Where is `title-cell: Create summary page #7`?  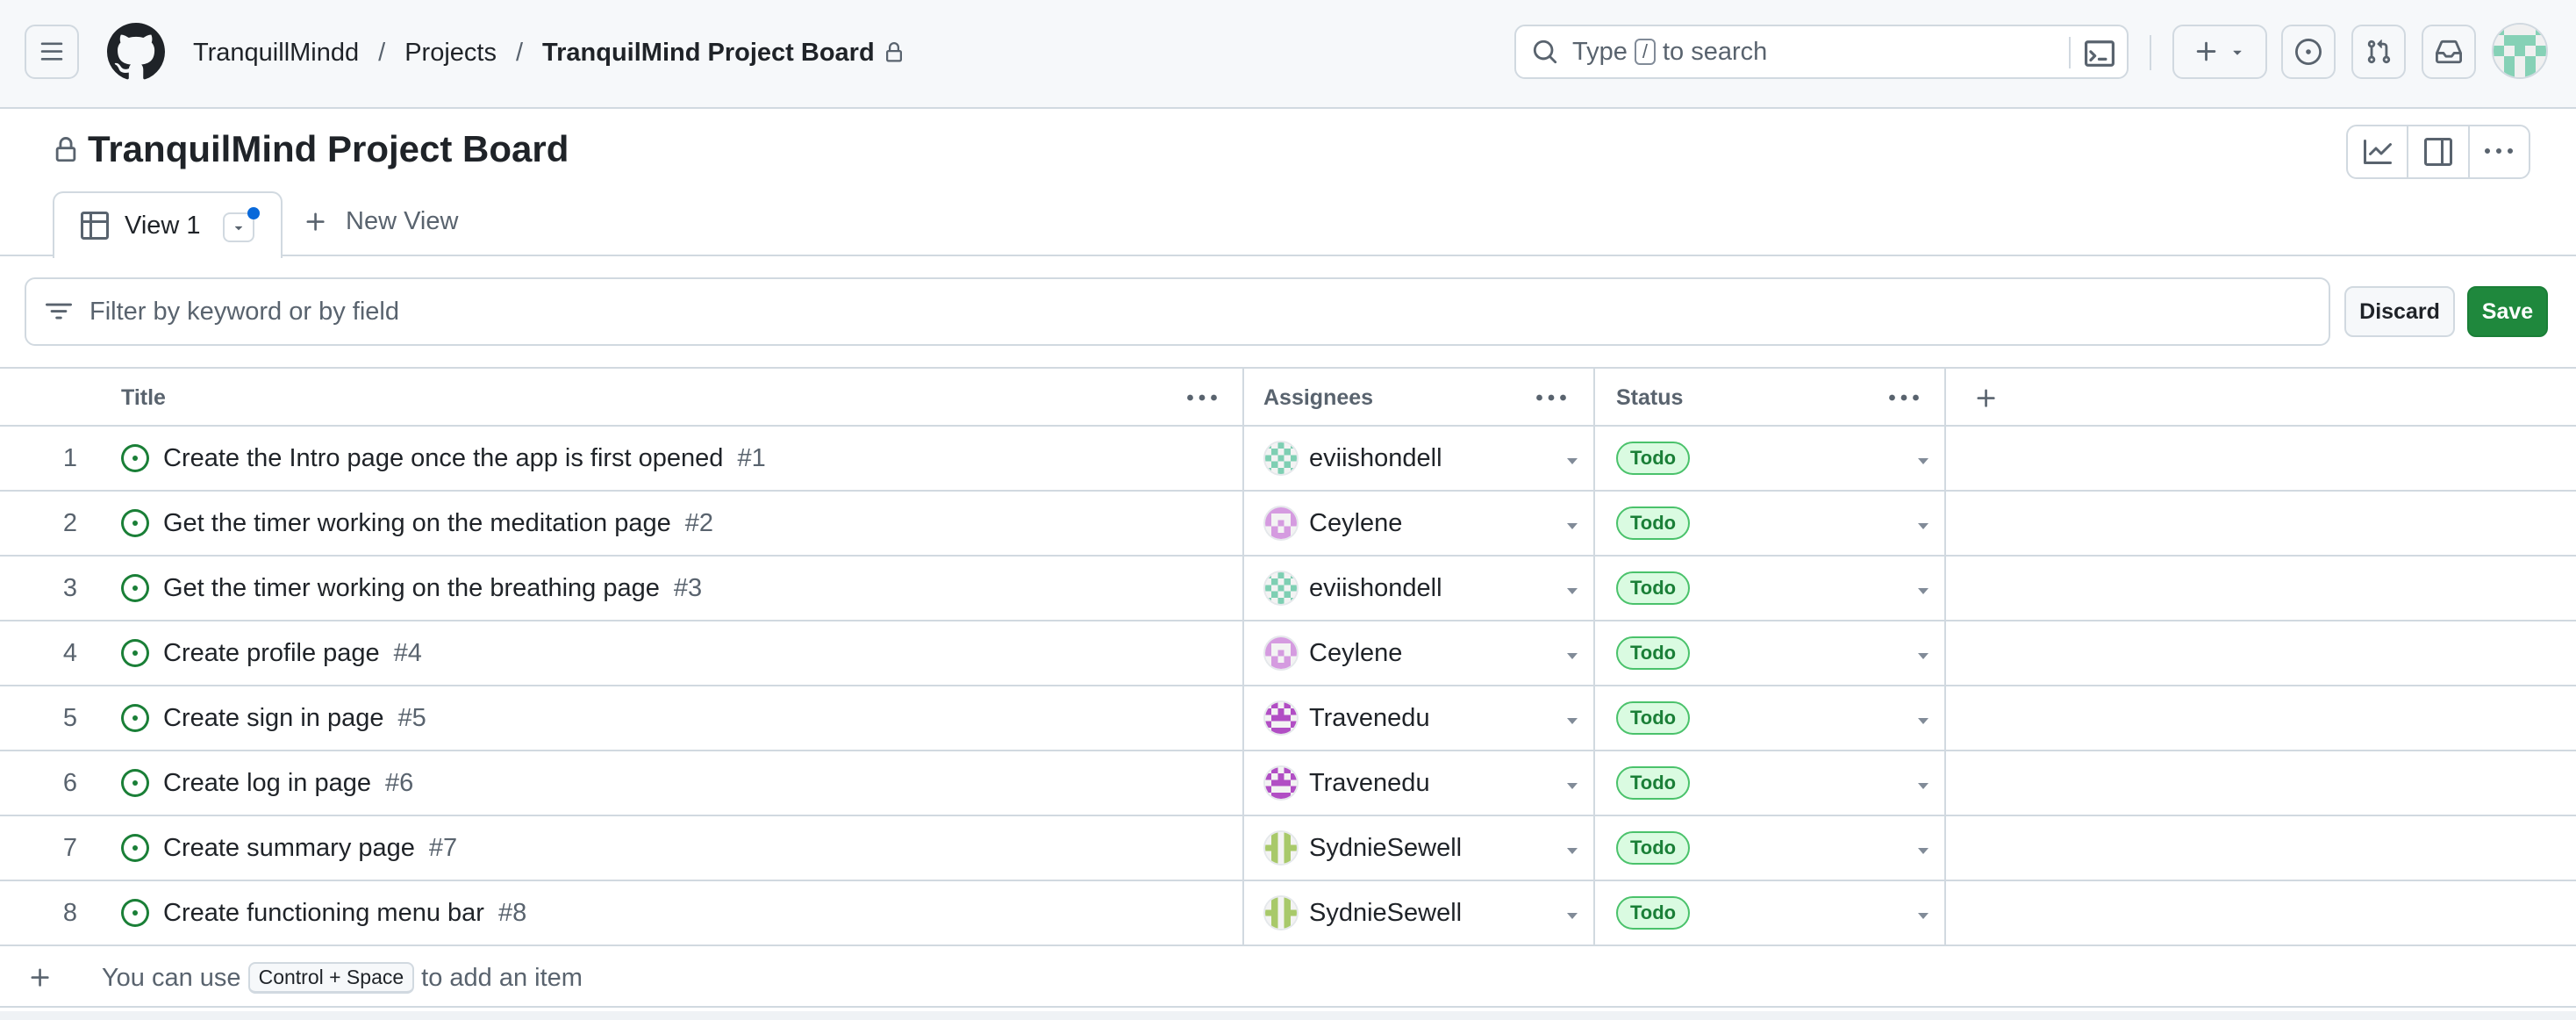 title-cell: Create summary page #7 is located at coordinates (289, 848).